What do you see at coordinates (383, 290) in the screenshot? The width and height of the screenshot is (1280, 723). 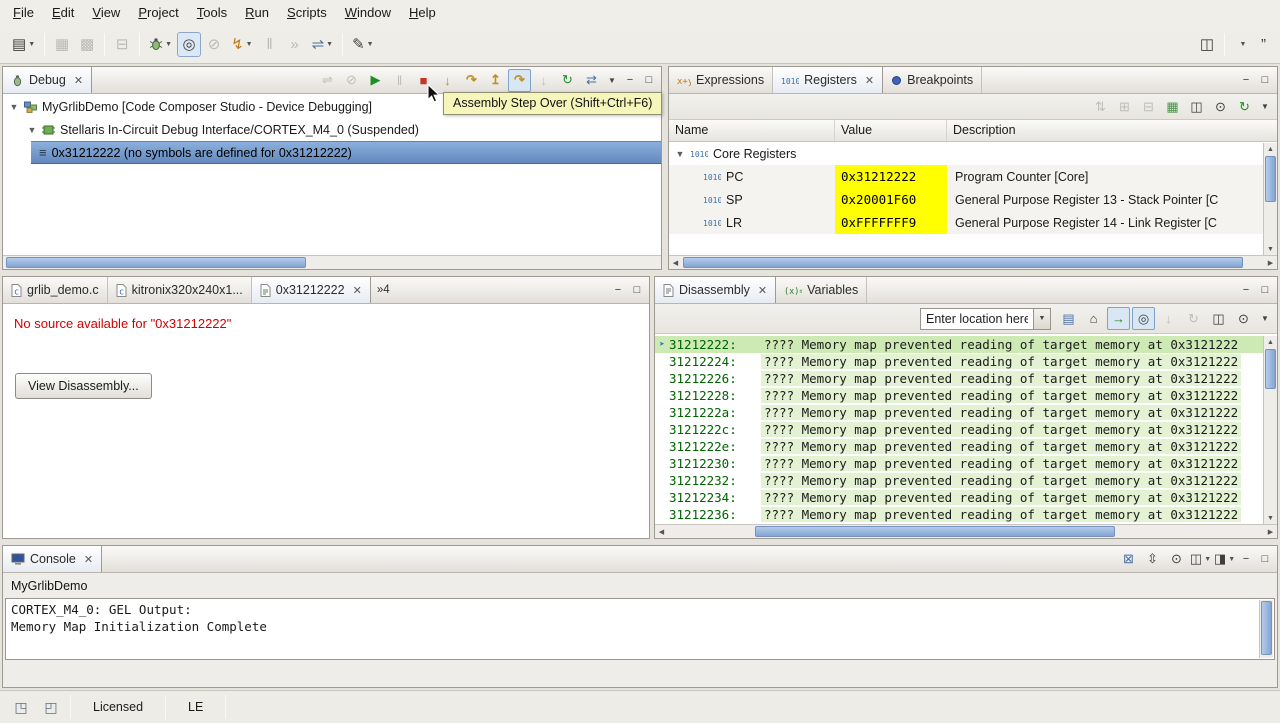 I see `editor-tab-overflow: »4` at bounding box center [383, 290].